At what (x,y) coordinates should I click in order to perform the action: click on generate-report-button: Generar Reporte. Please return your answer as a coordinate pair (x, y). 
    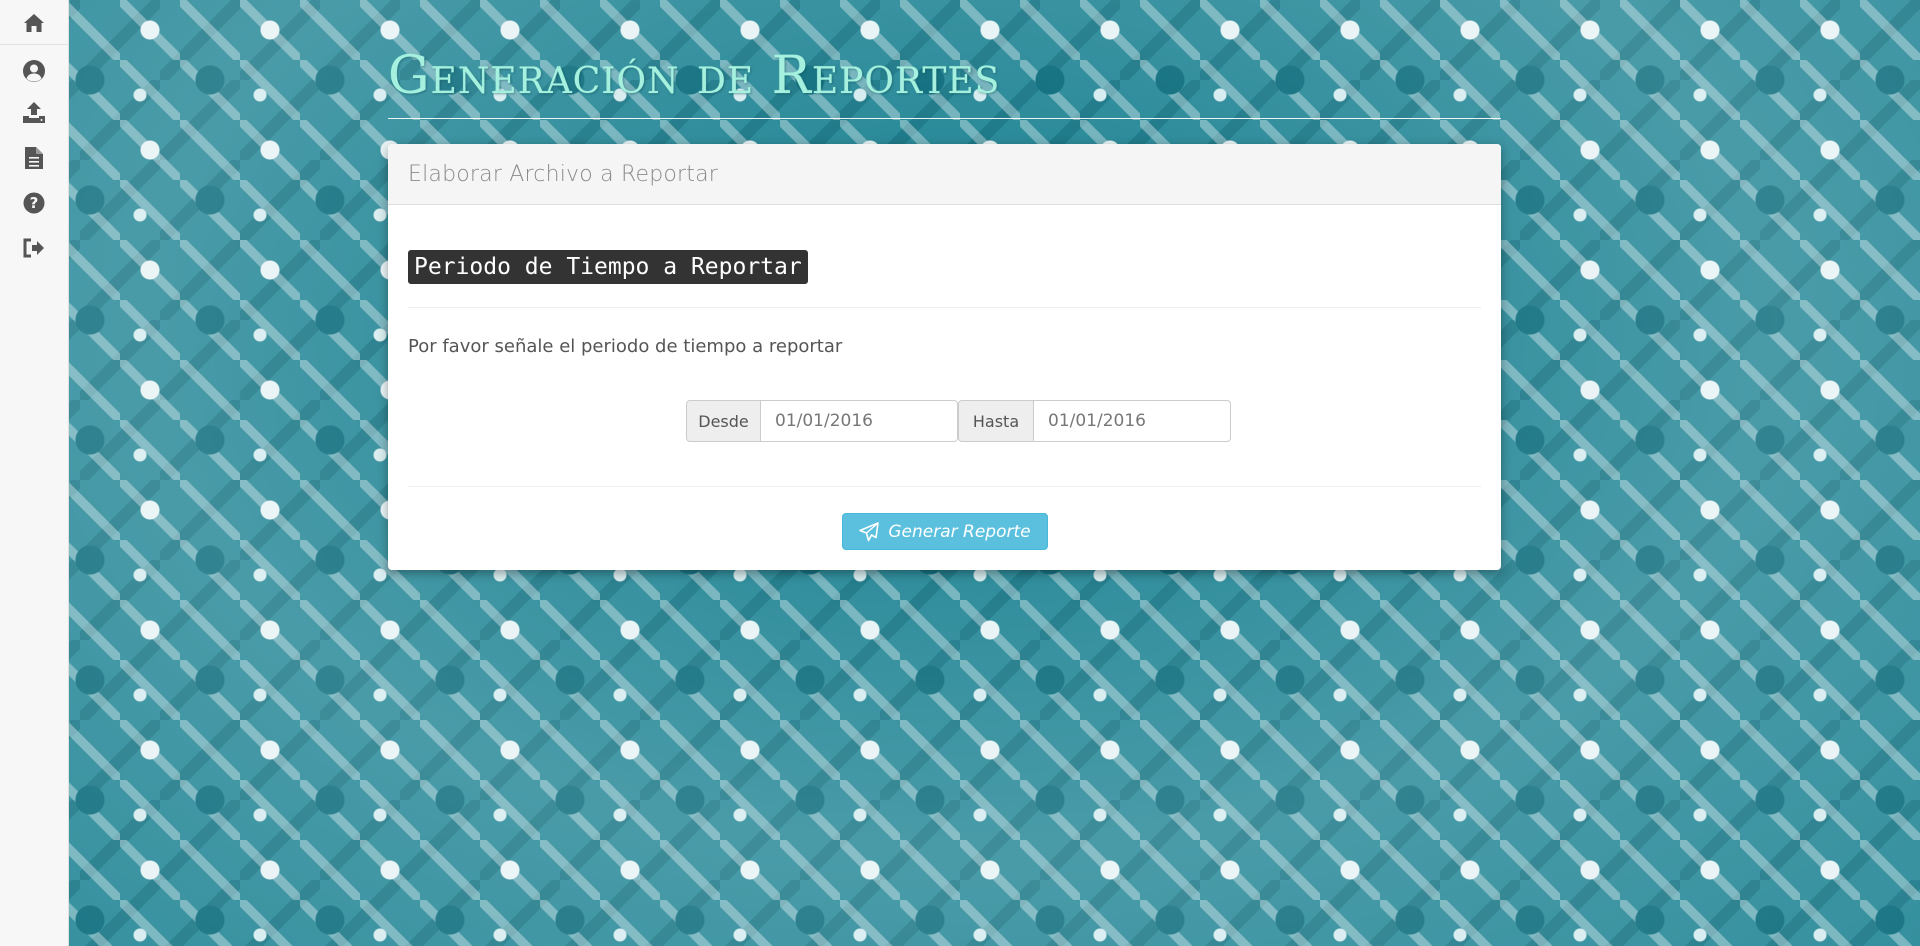
    Looking at the image, I should click on (945, 531).